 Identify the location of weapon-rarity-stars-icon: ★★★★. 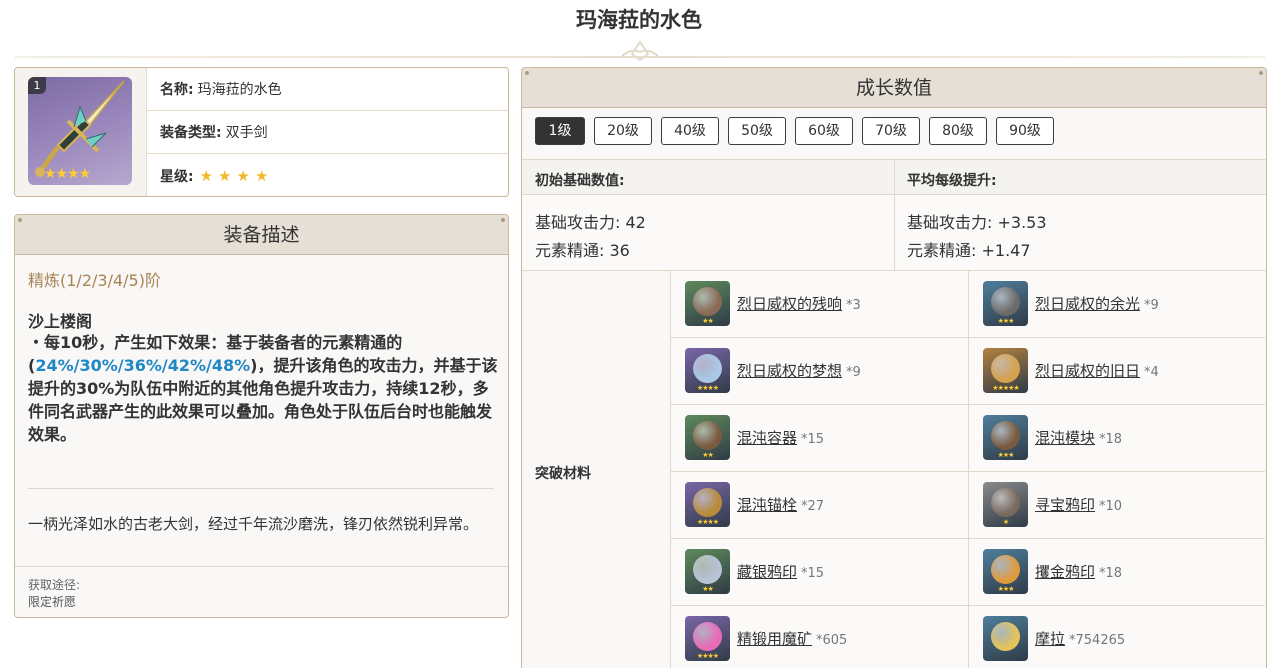
(67, 174).